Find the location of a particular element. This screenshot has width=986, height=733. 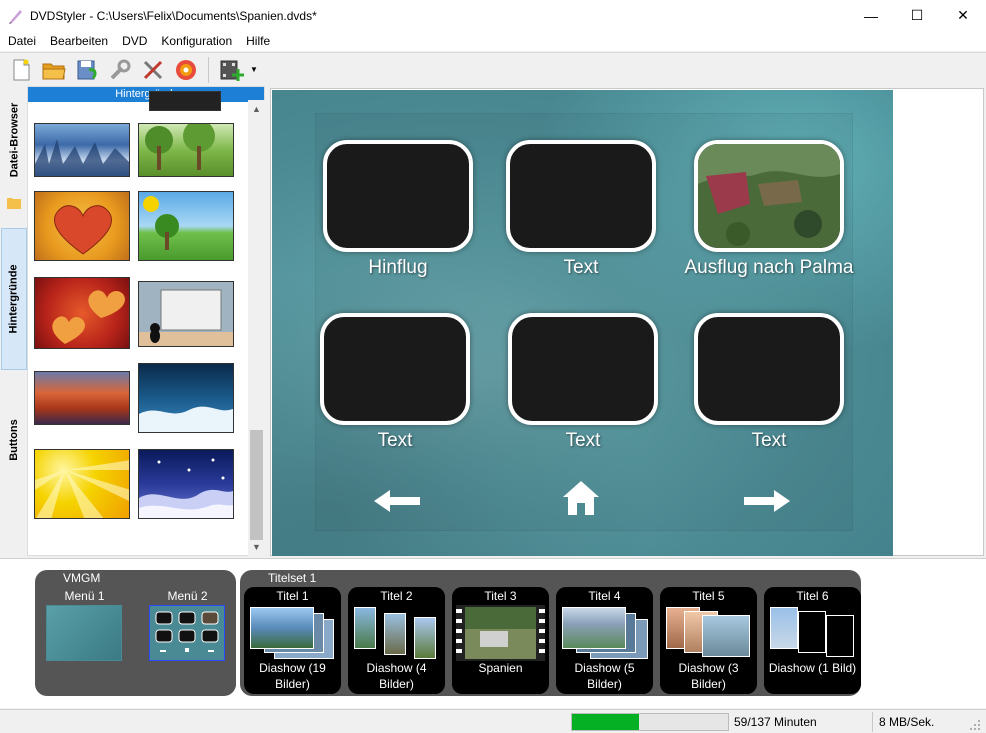

aerial-photo is located at coordinates (769, 196).